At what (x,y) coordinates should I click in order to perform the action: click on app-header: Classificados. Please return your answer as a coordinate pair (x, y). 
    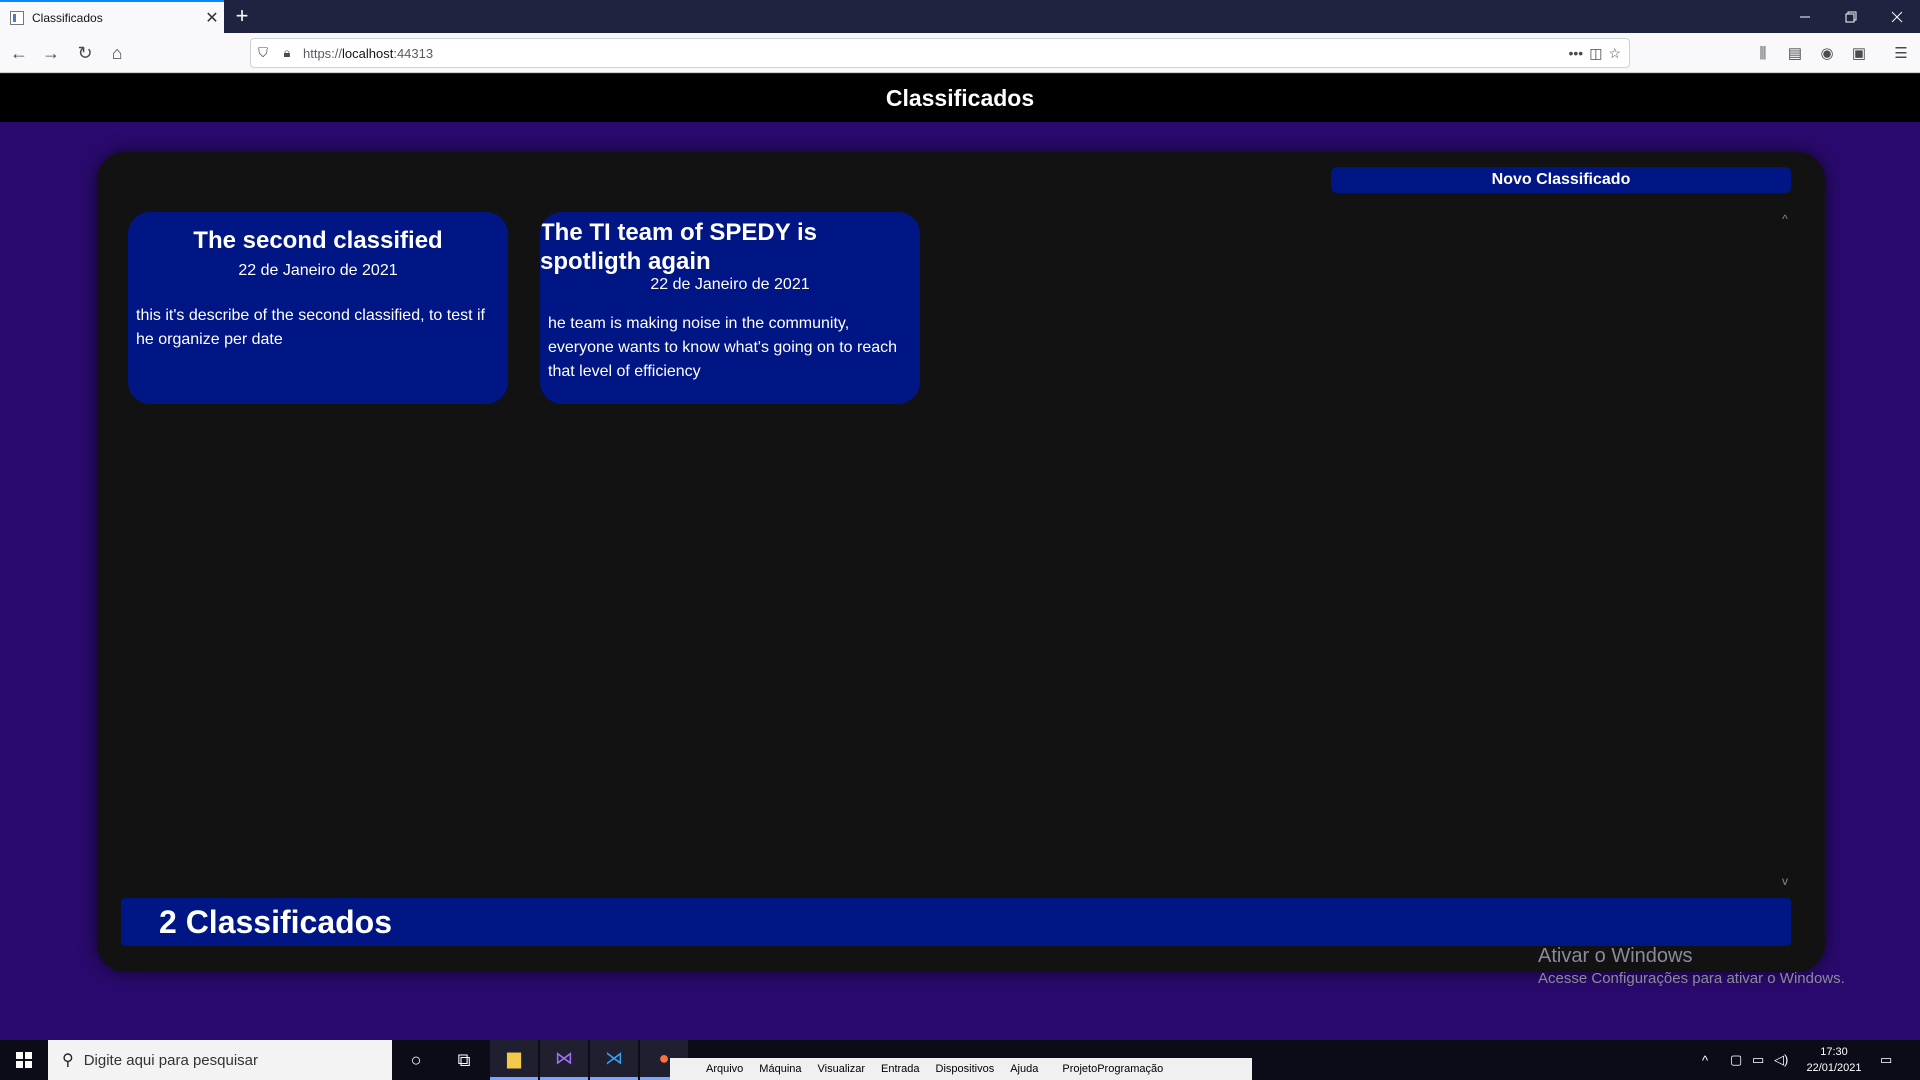
    Looking at the image, I should click on (960, 98).